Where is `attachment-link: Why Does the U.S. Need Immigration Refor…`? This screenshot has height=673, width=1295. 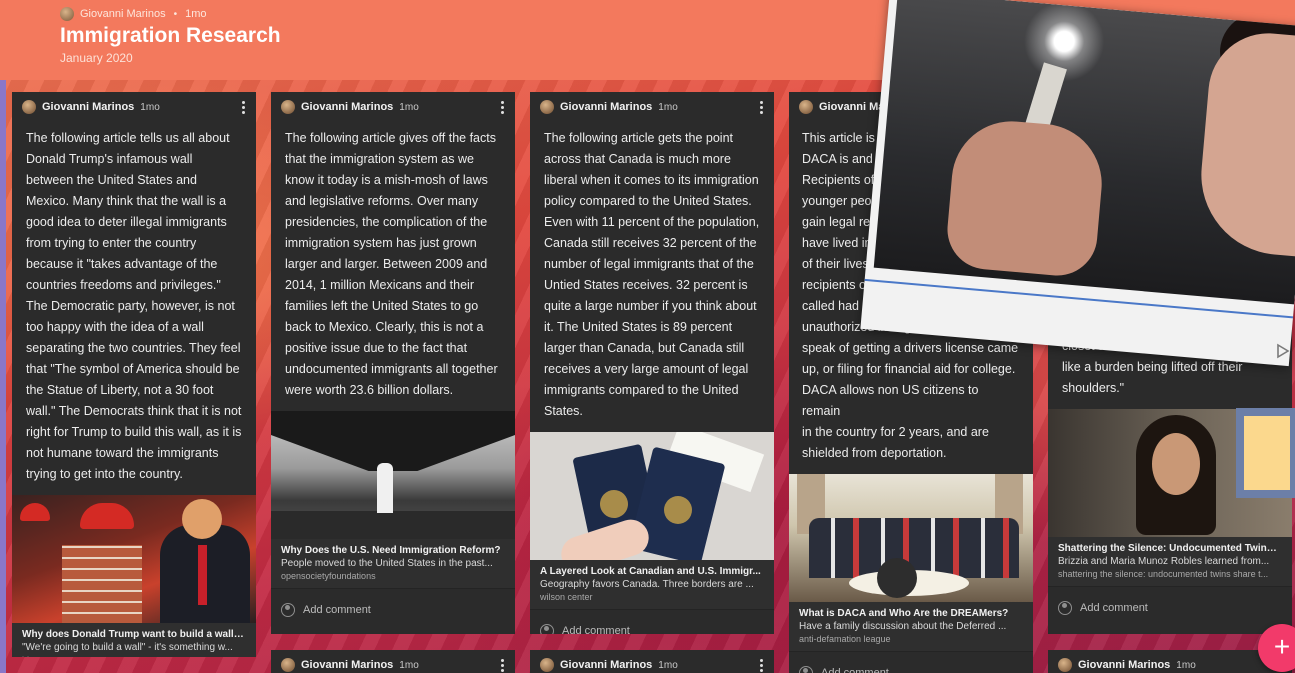
attachment-link: Why Does the U.S. Need Immigration Refor… is located at coordinates (393, 563).